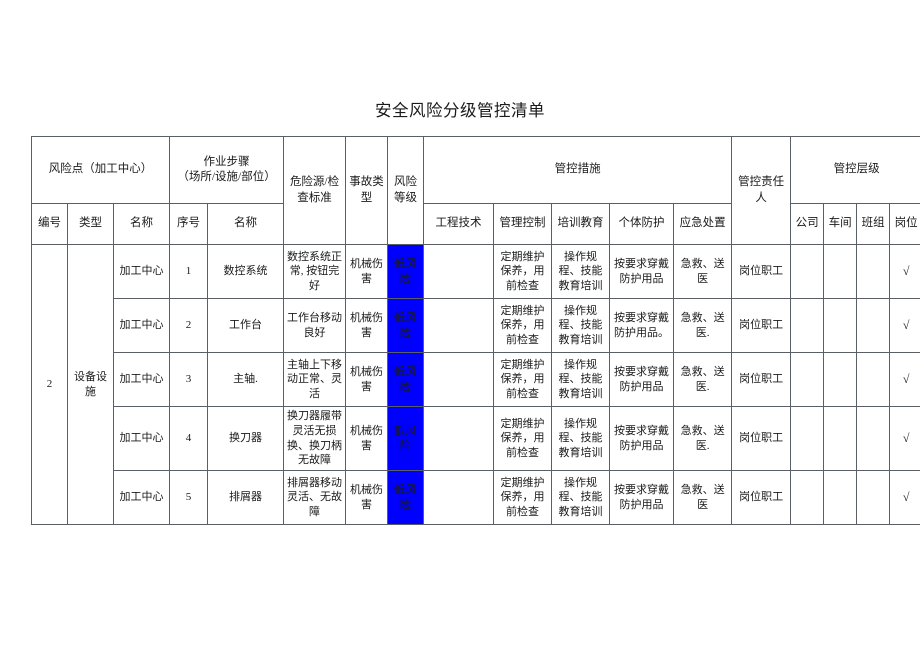 The height and width of the screenshot is (651, 920). Describe the element at coordinates (367, 190) in the screenshot. I see `header-accident-type: 事故类型` at that location.